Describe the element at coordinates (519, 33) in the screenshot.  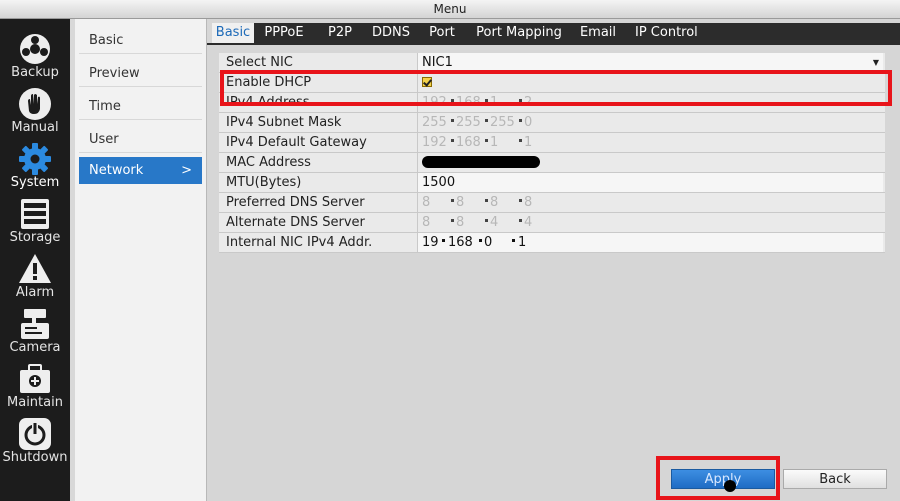
I see `tab-port-mapping: Port Mapping` at that location.